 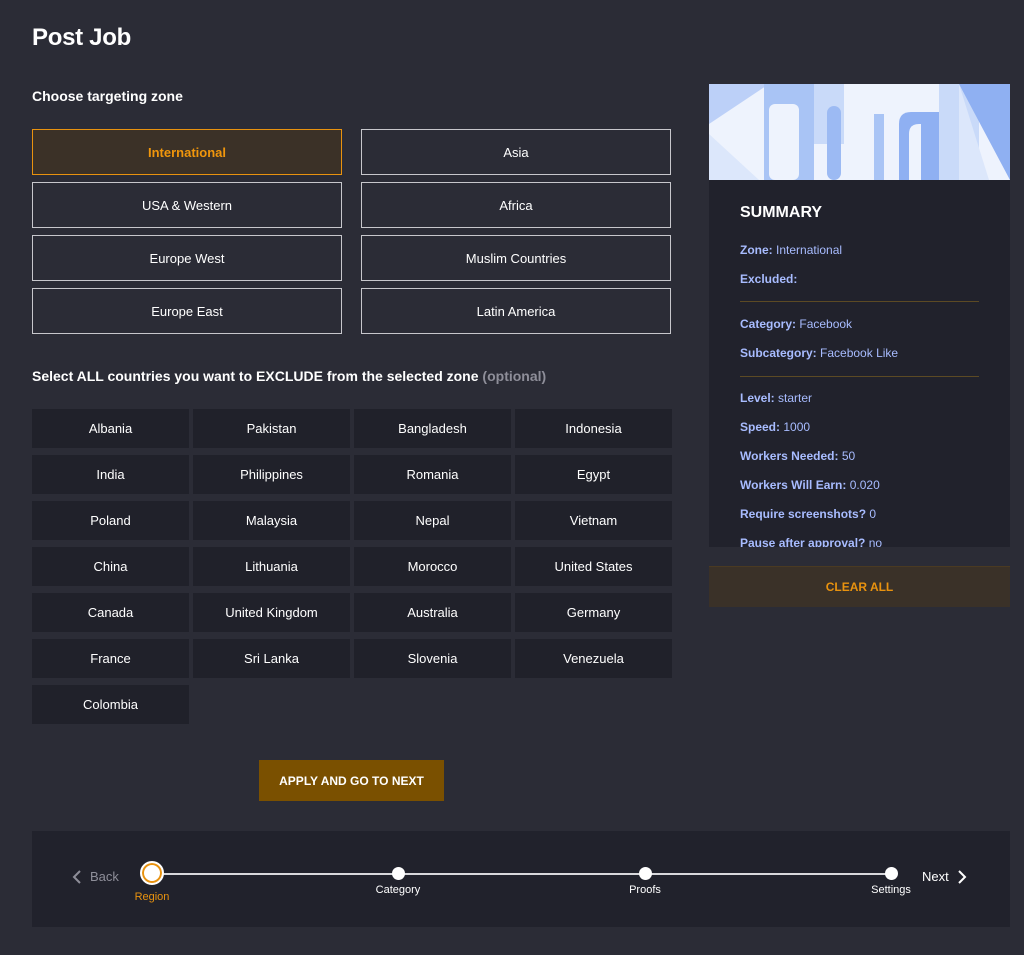 I want to click on summary-workers-earn-key: Workers Will Earn:, so click(x=793, y=485).